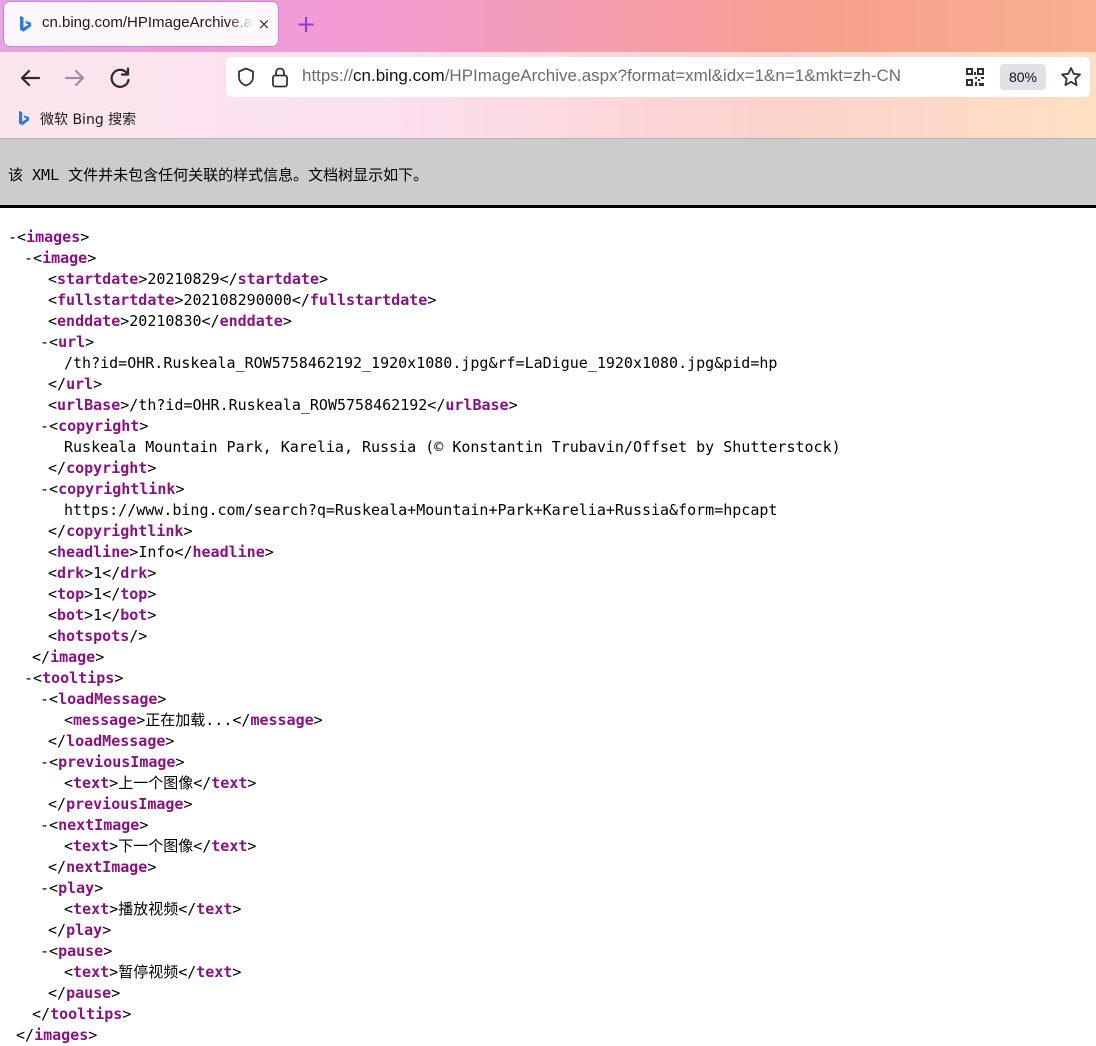 The height and width of the screenshot is (1046, 1096). I want to click on xml-line: -<copyright>, so click(94, 426).